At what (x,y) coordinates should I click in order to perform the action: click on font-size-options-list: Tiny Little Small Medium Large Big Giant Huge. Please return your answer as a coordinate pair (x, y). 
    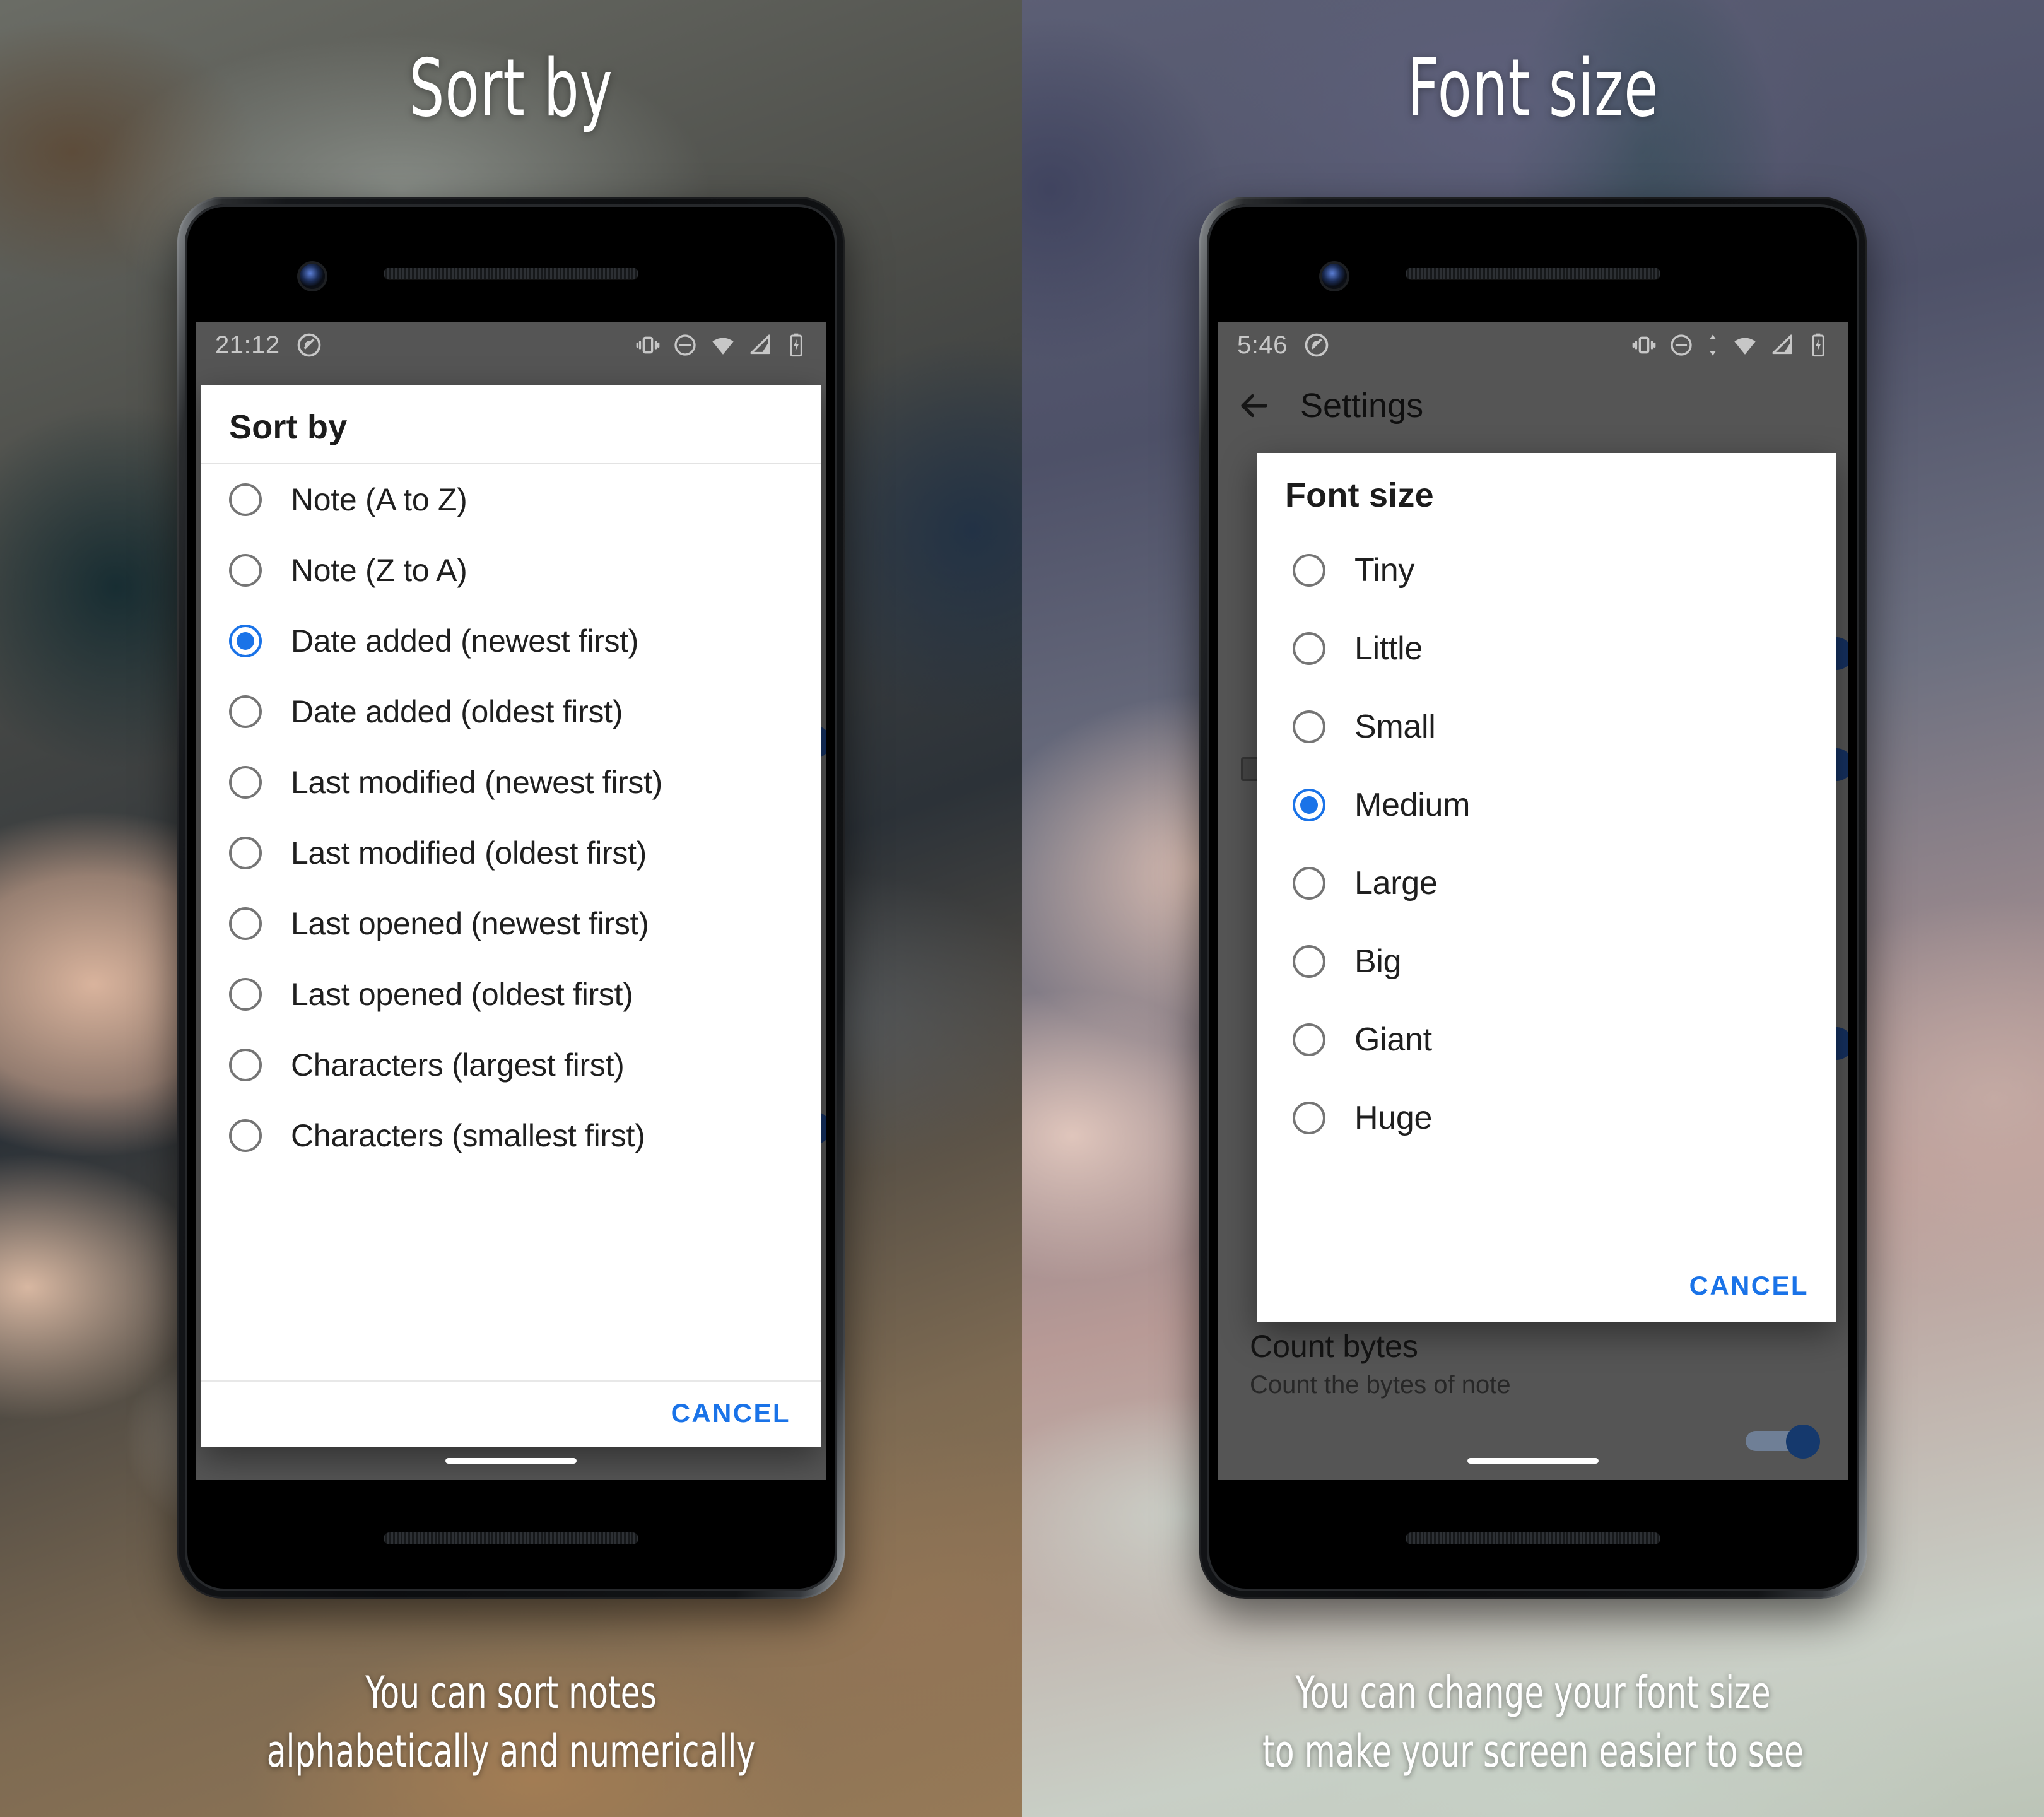
    Looking at the image, I should click on (1546, 895).